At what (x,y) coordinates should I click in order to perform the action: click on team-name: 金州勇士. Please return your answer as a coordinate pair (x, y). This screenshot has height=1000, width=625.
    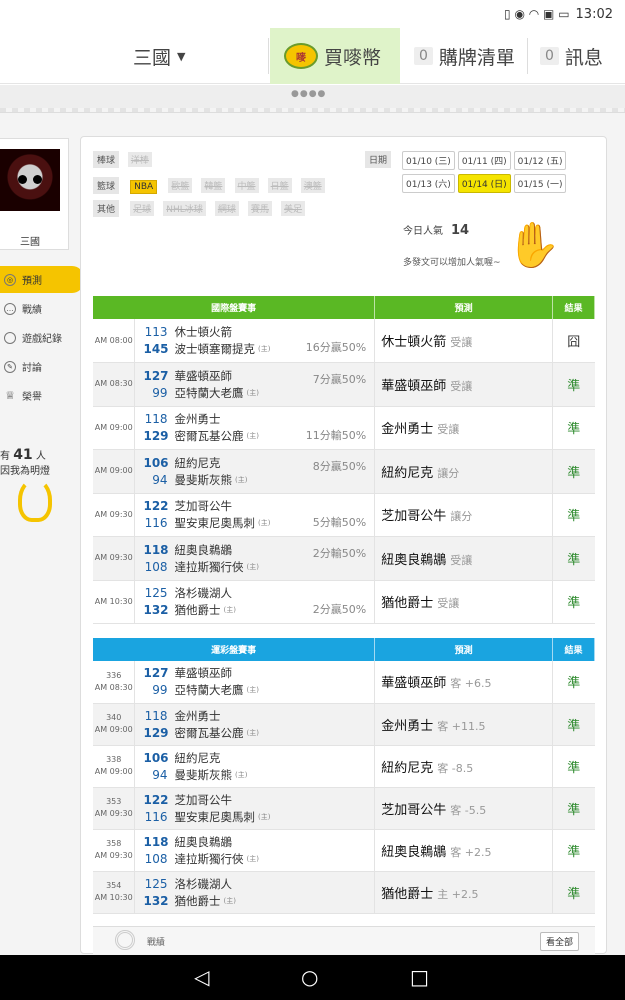
    Looking at the image, I should click on (197, 419).